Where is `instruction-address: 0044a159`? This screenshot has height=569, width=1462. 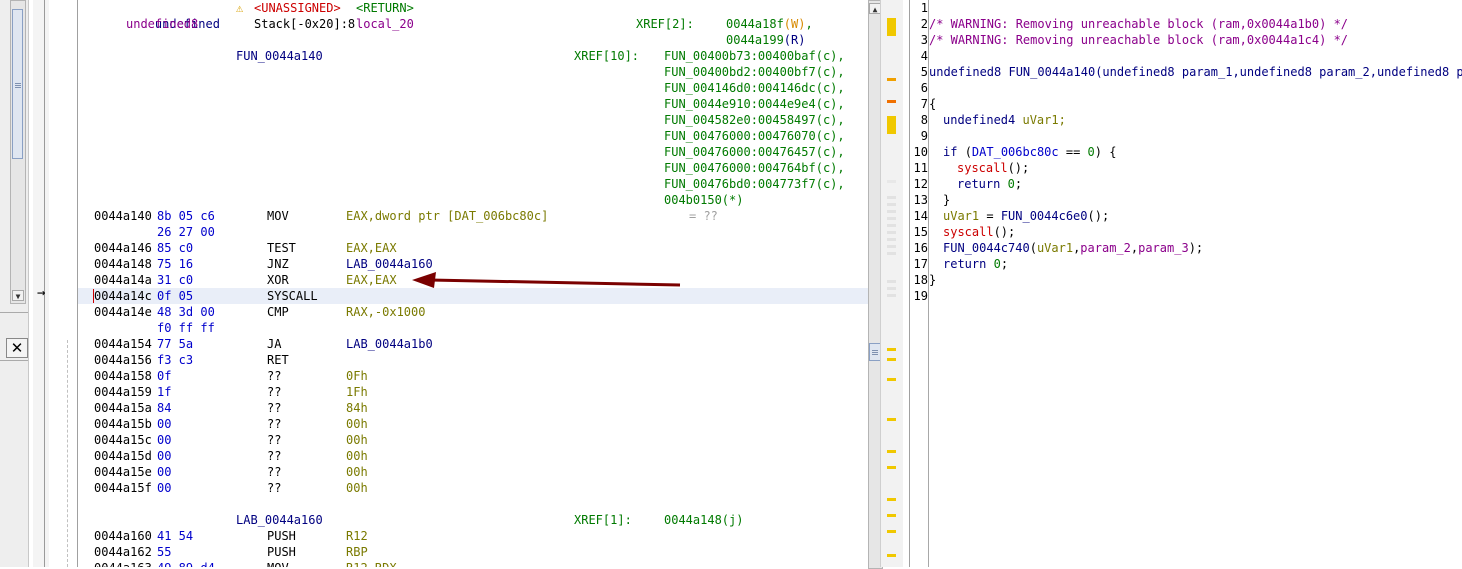 instruction-address: 0044a159 is located at coordinates (123, 392).